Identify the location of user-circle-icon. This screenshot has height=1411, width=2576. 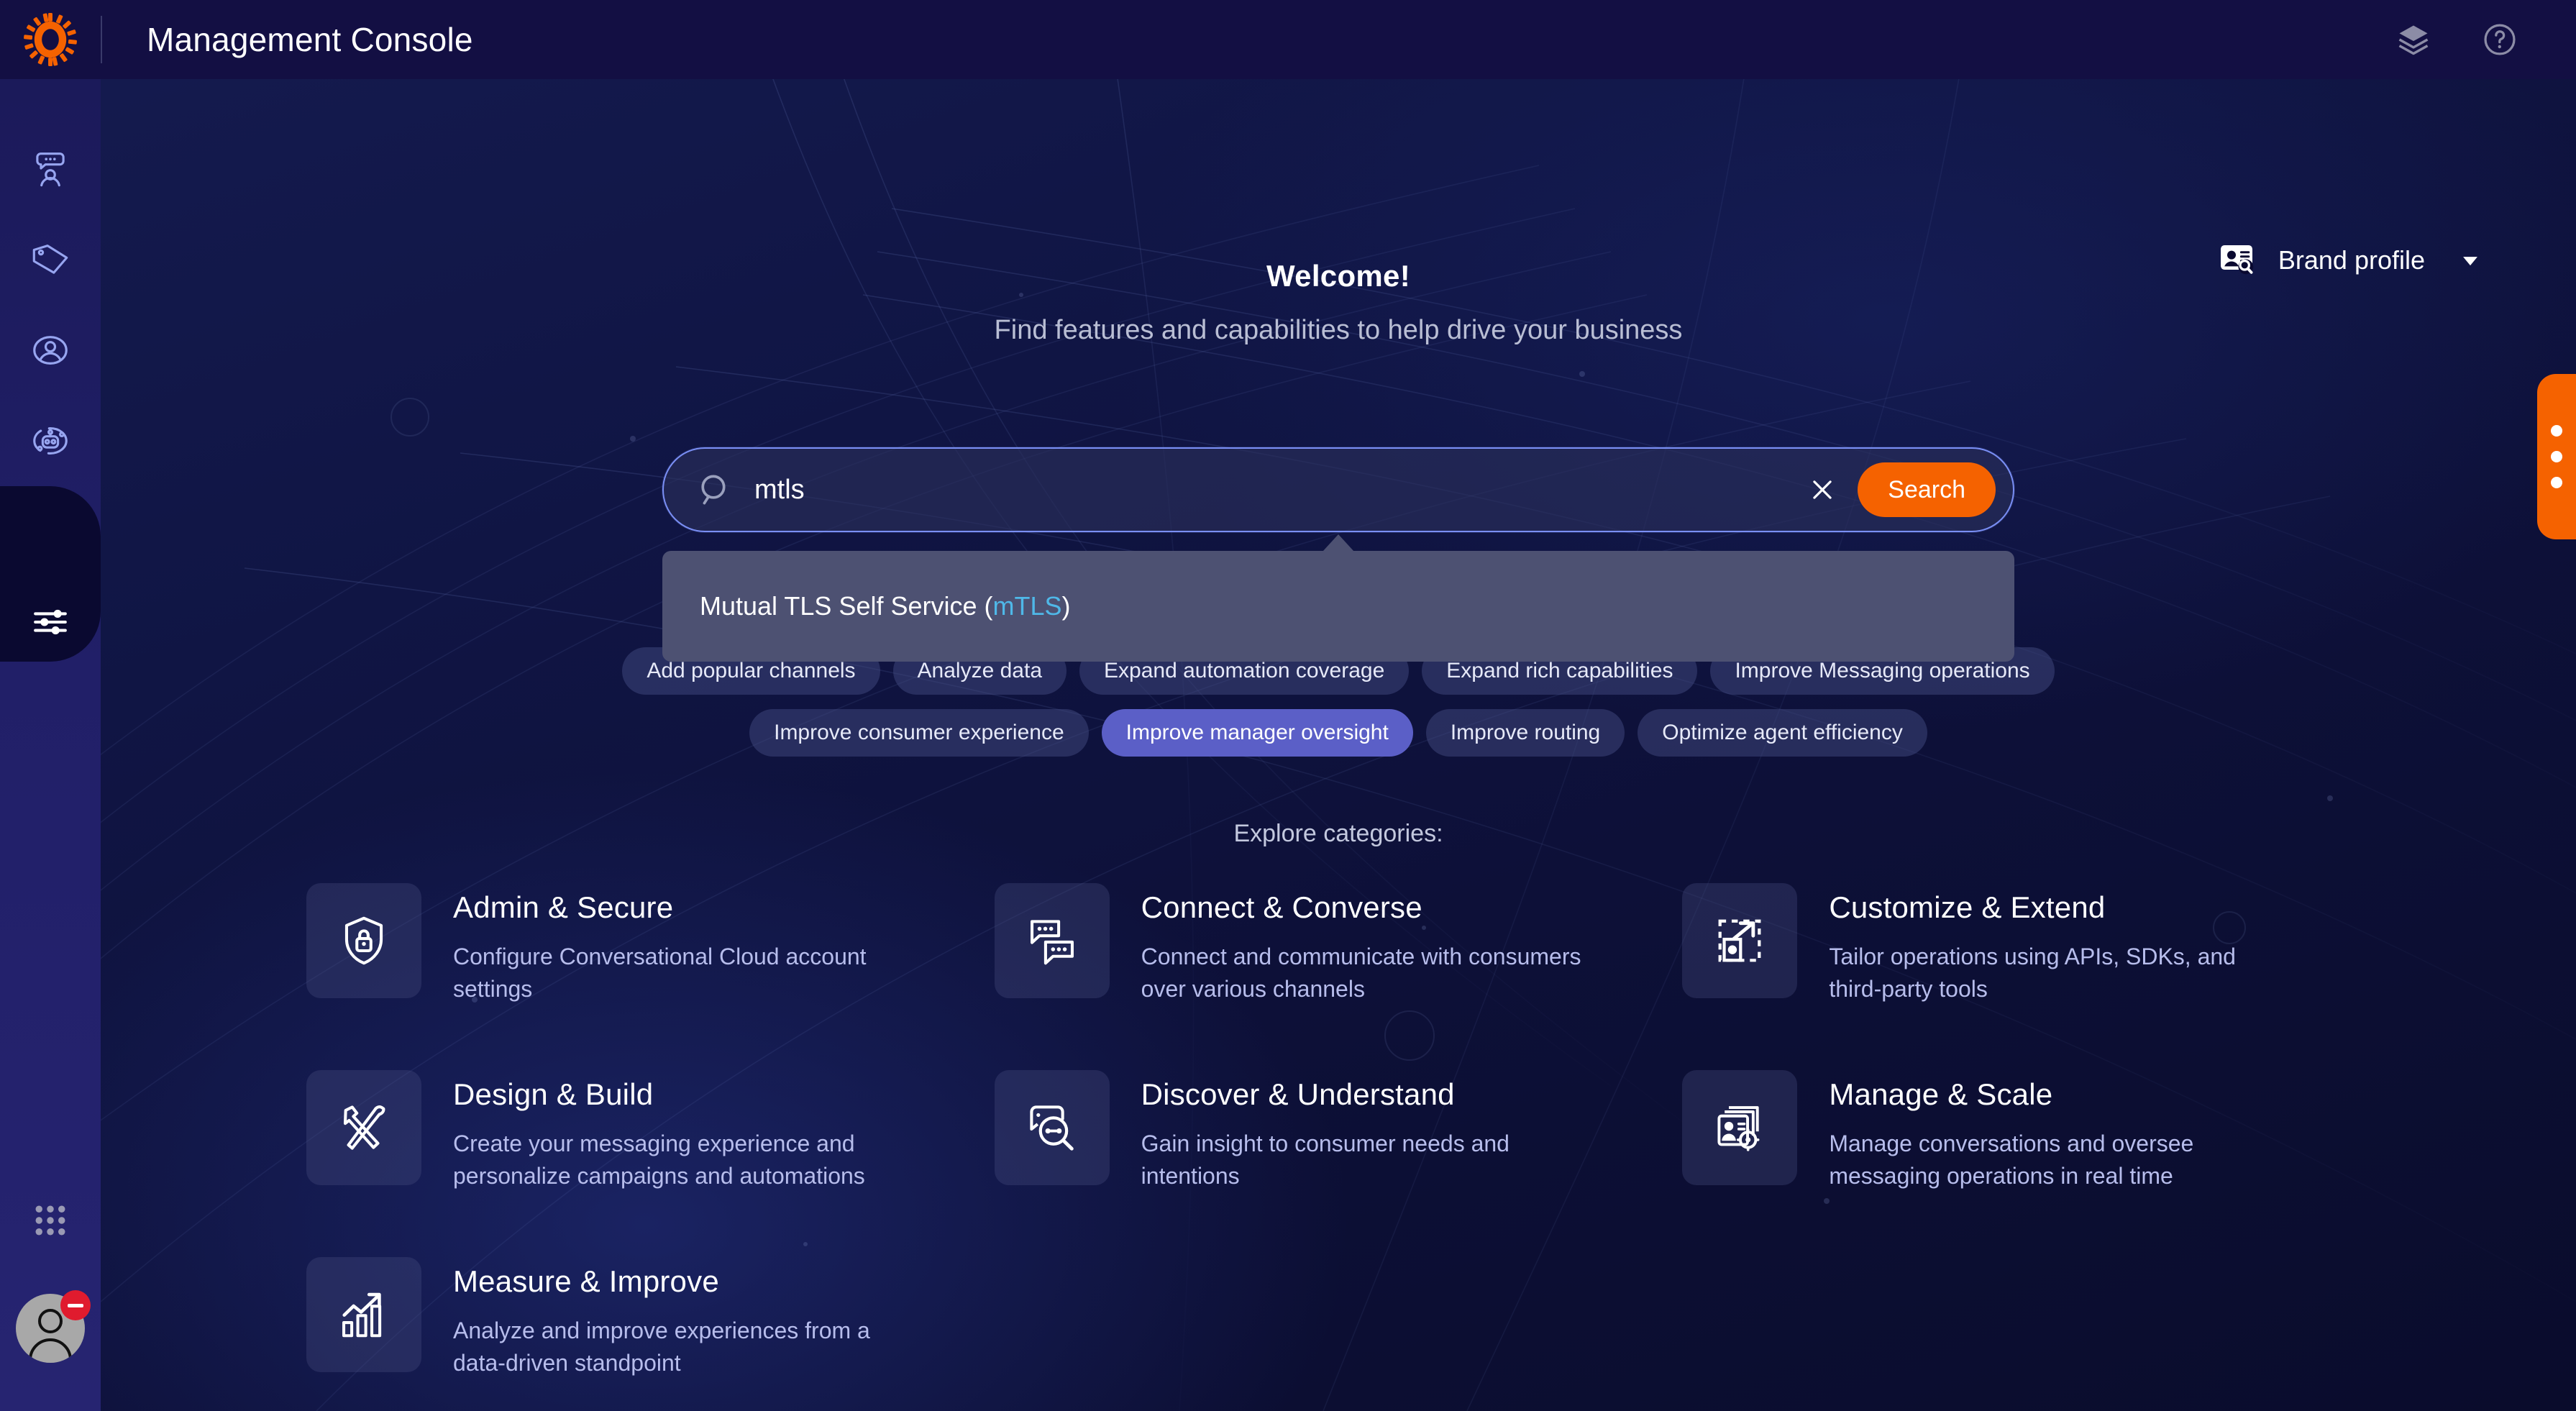
(50, 350).